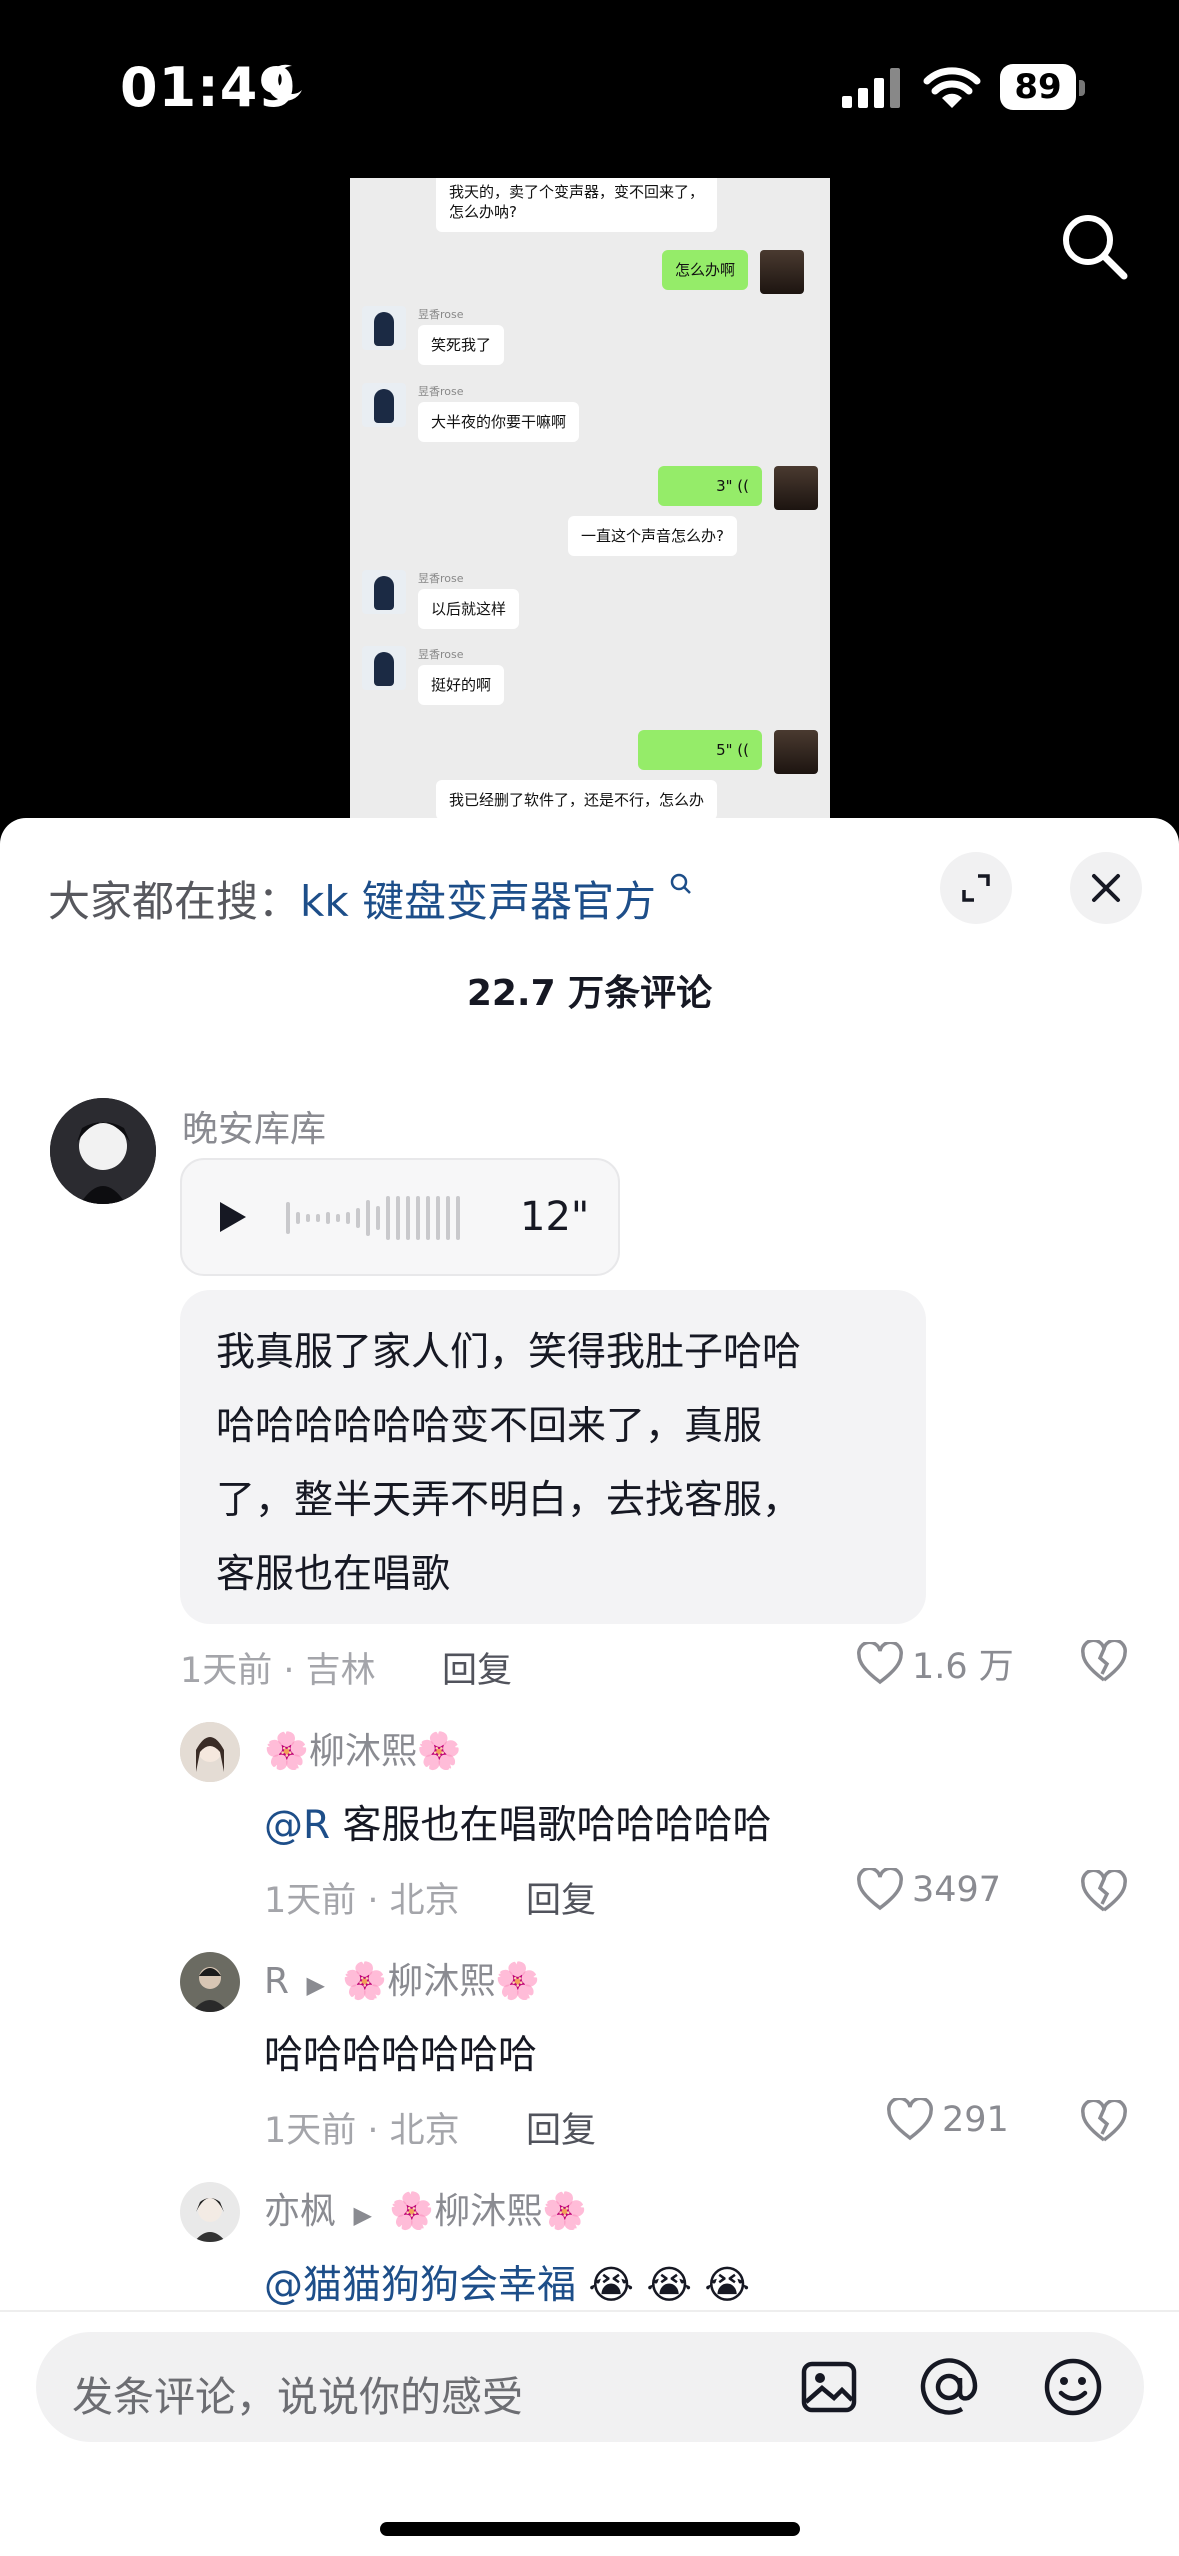 This screenshot has height=2556, width=1179. What do you see at coordinates (373, 1218) in the screenshot?
I see `waveform-icon` at bounding box center [373, 1218].